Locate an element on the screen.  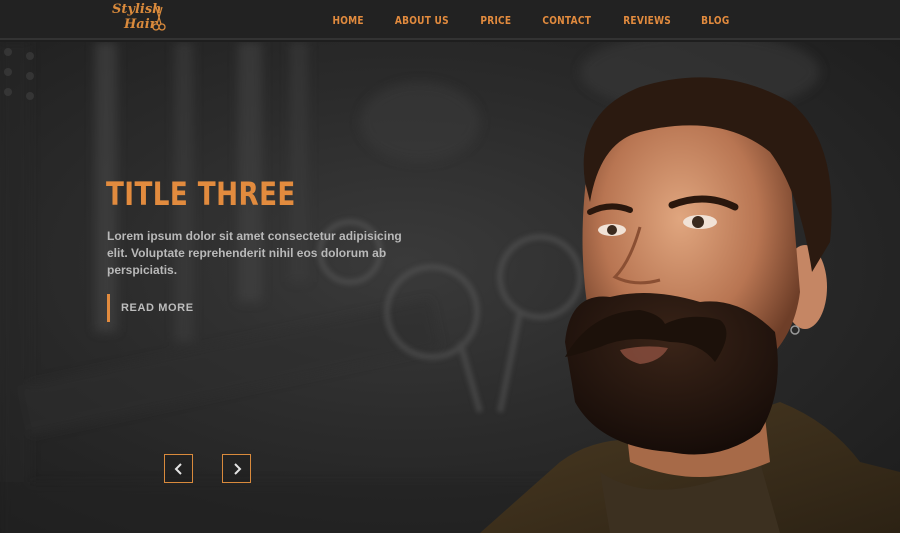
chevron-right-icon is located at coordinates (237, 468).